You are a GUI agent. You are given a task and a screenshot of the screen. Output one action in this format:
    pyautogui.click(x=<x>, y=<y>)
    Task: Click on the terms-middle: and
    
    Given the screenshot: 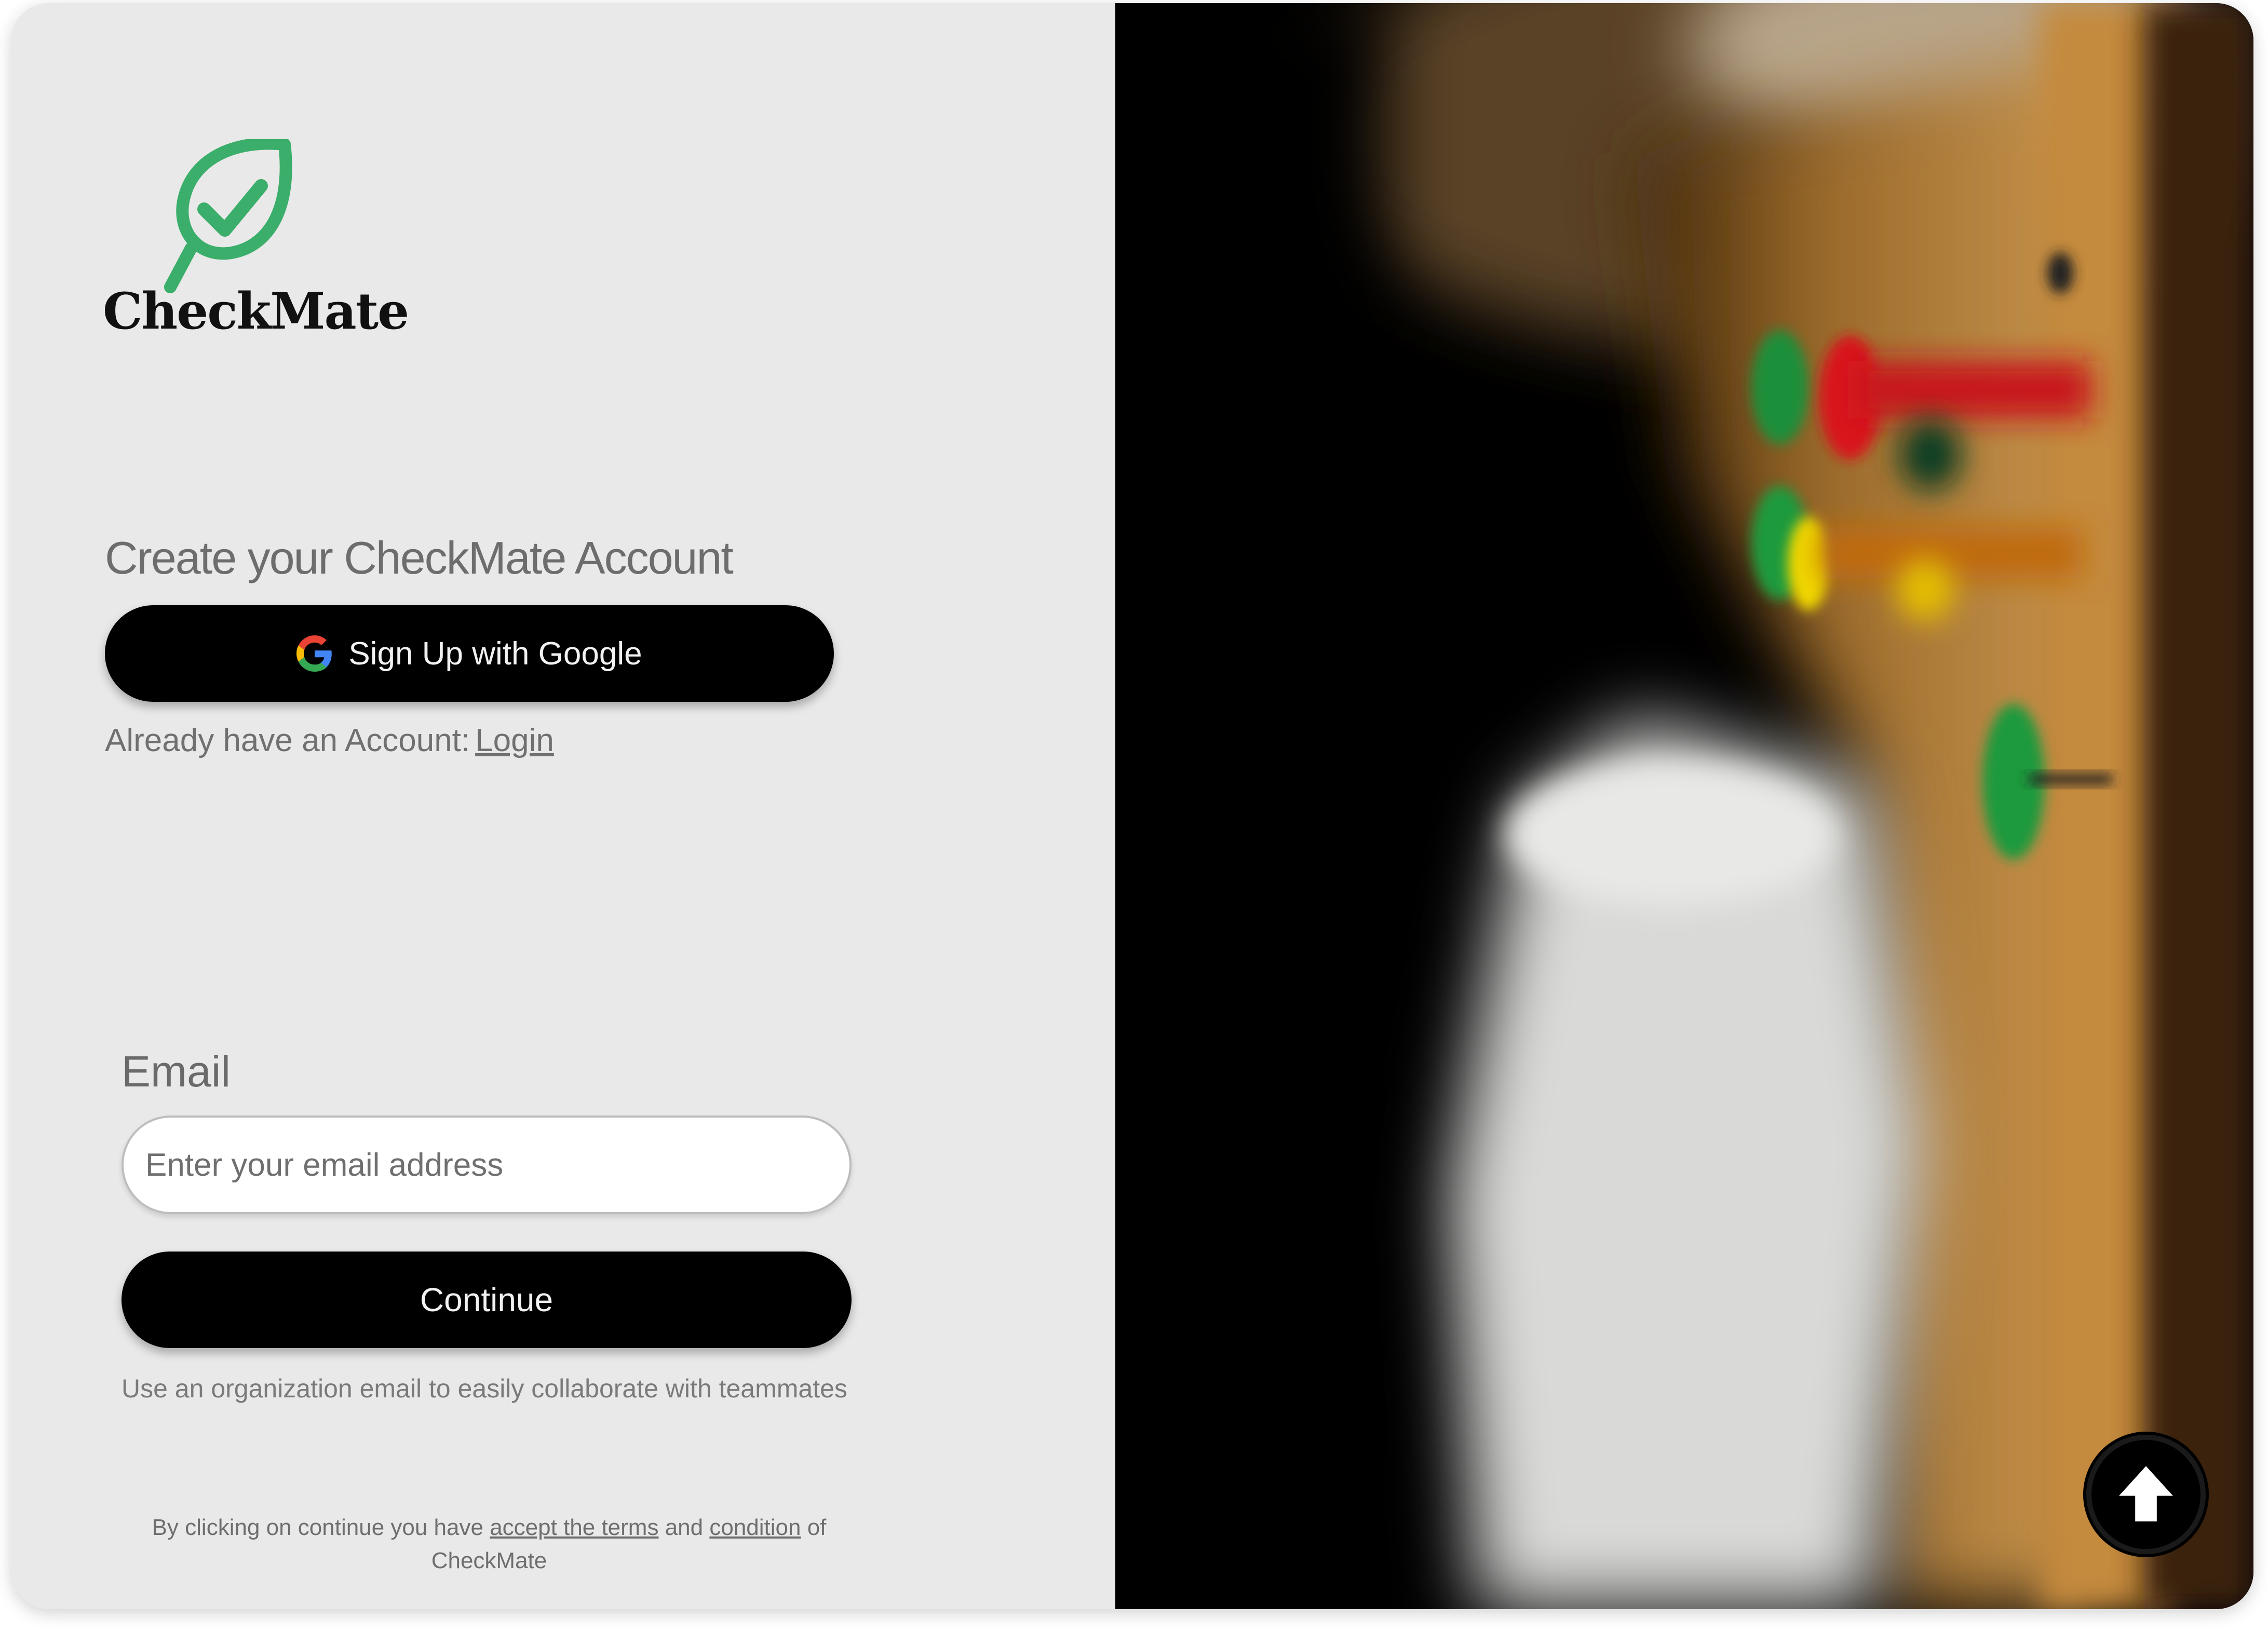 What is the action you would take?
    pyautogui.click(x=684, y=1527)
    